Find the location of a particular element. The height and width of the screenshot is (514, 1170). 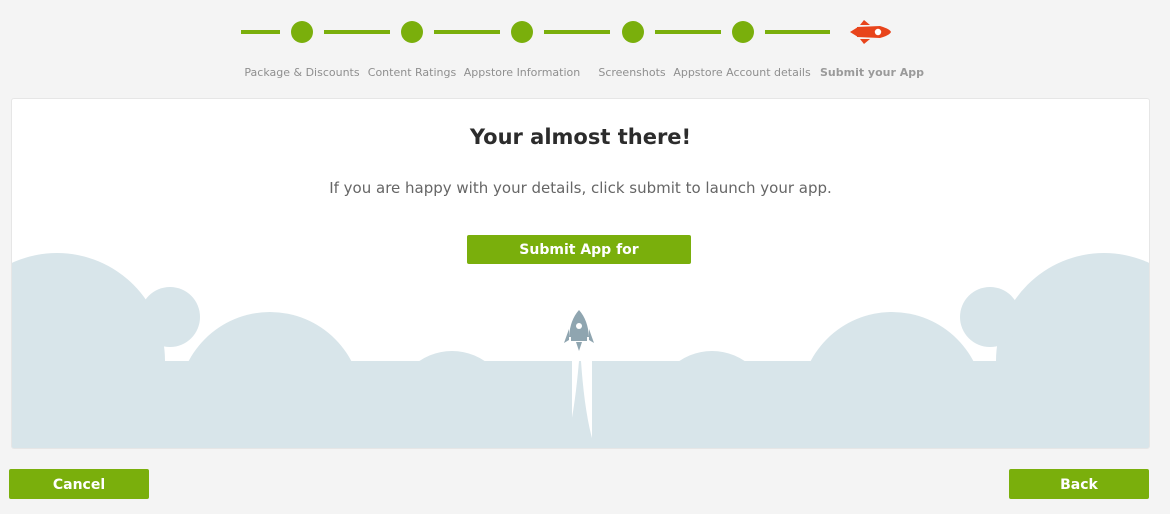

step-dot-appstore-information is located at coordinates (522, 32).